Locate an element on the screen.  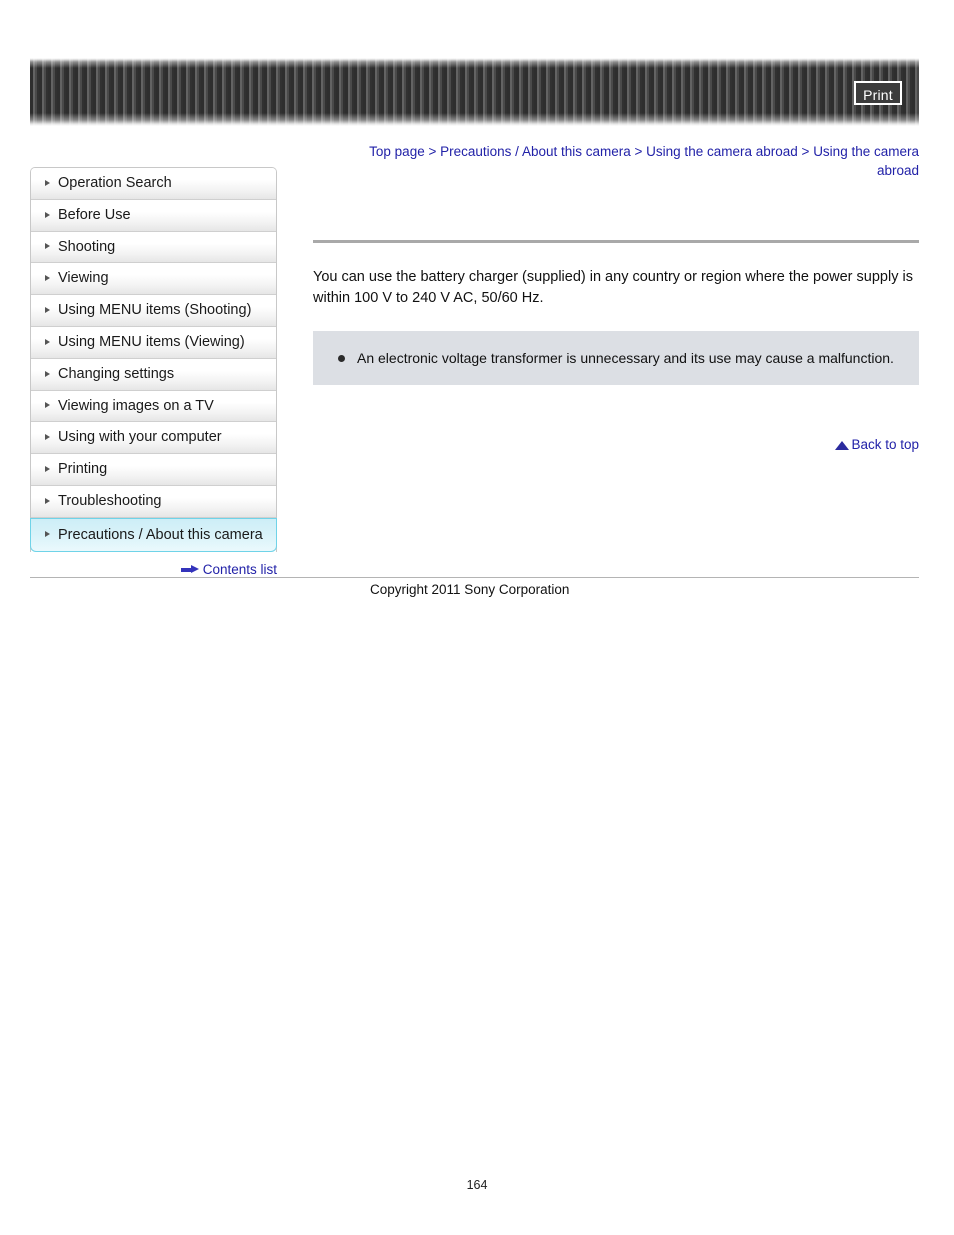
breadcrumb-item-current: Using the camera abroad is located at coordinates (866, 161).